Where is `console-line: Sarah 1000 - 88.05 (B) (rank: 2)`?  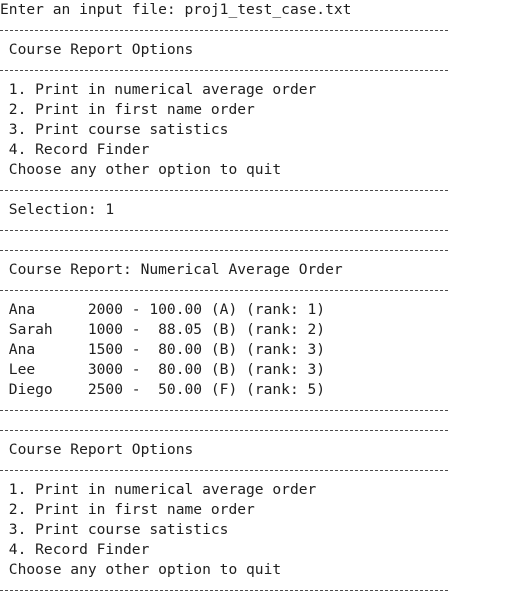
console-line: Sarah 1000 - 88.05 (B) (rank: 2) is located at coordinates (163, 329).